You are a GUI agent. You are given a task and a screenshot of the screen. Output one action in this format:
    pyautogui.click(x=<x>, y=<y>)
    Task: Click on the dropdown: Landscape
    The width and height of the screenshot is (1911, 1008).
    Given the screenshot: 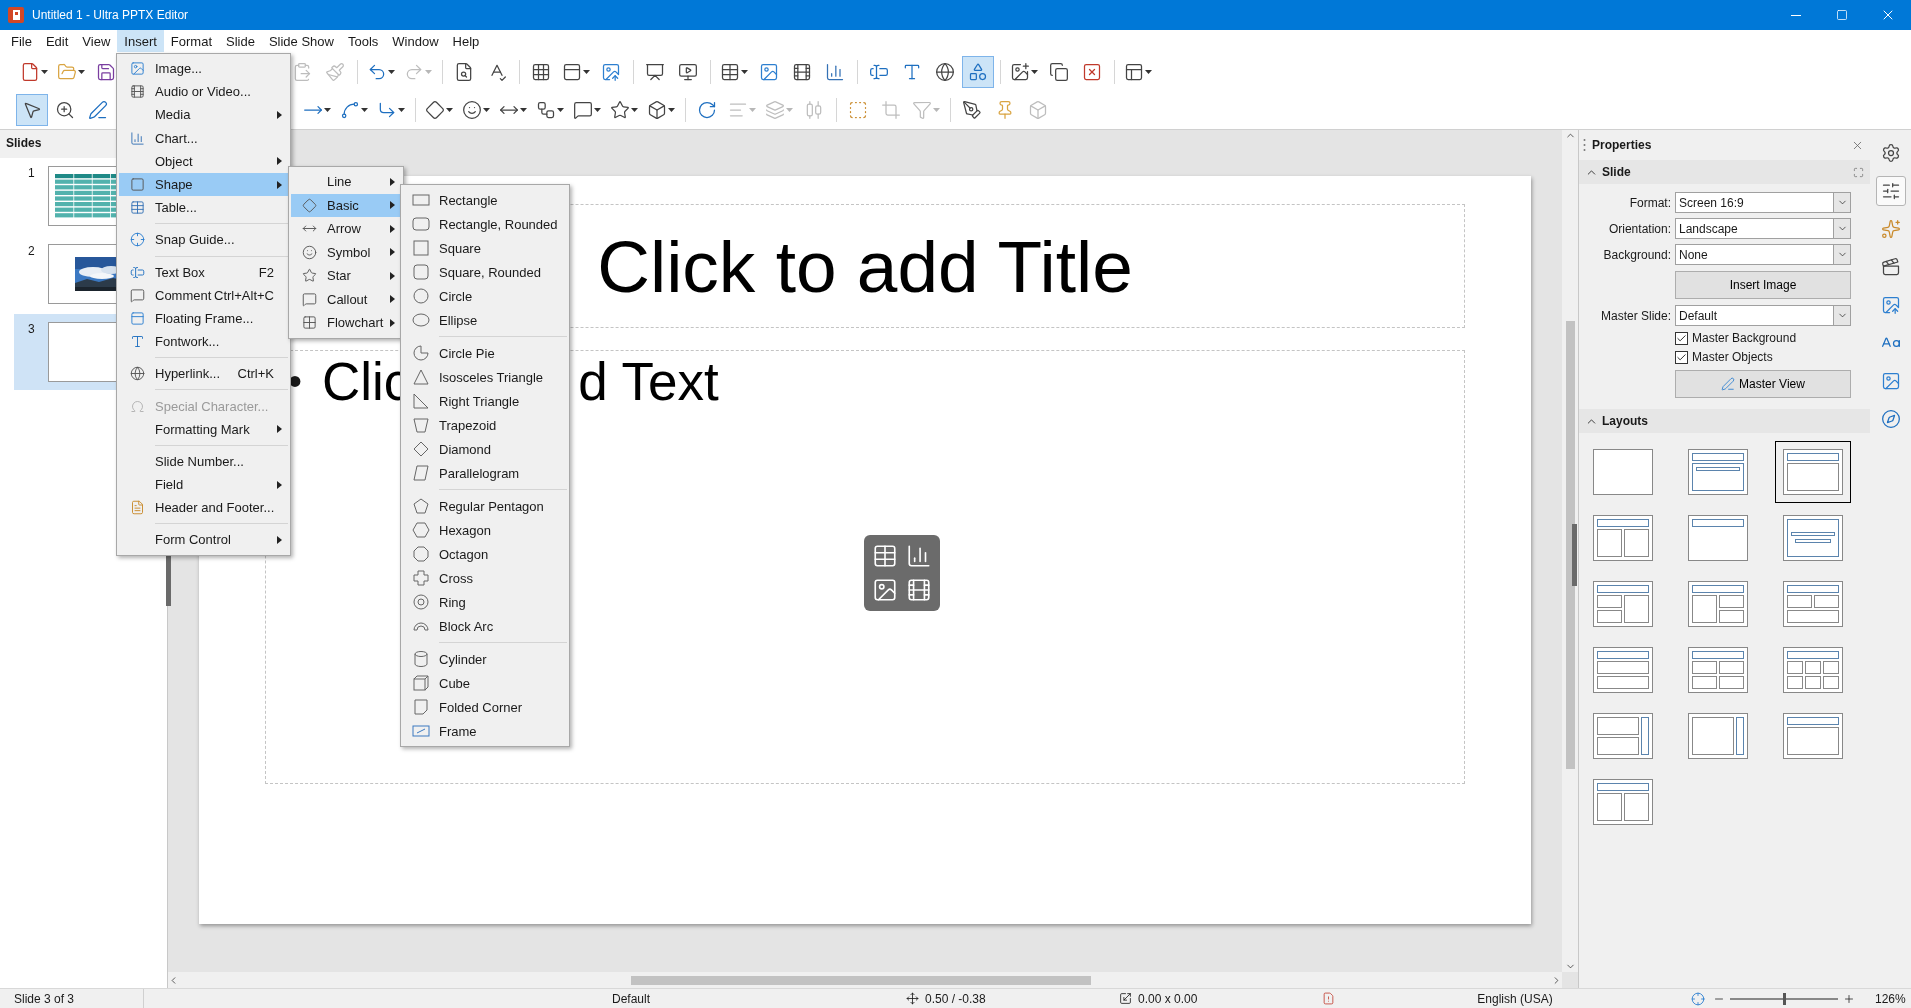 What is the action you would take?
    pyautogui.click(x=1763, y=228)
    